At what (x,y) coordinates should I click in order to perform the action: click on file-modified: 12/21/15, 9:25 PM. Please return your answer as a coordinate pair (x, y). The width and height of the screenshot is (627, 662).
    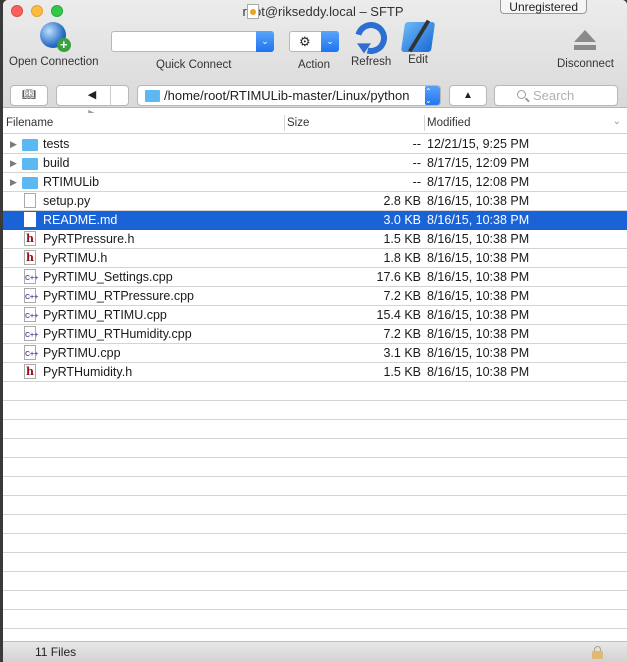
    Looking at the image, I should click on (478, 144).